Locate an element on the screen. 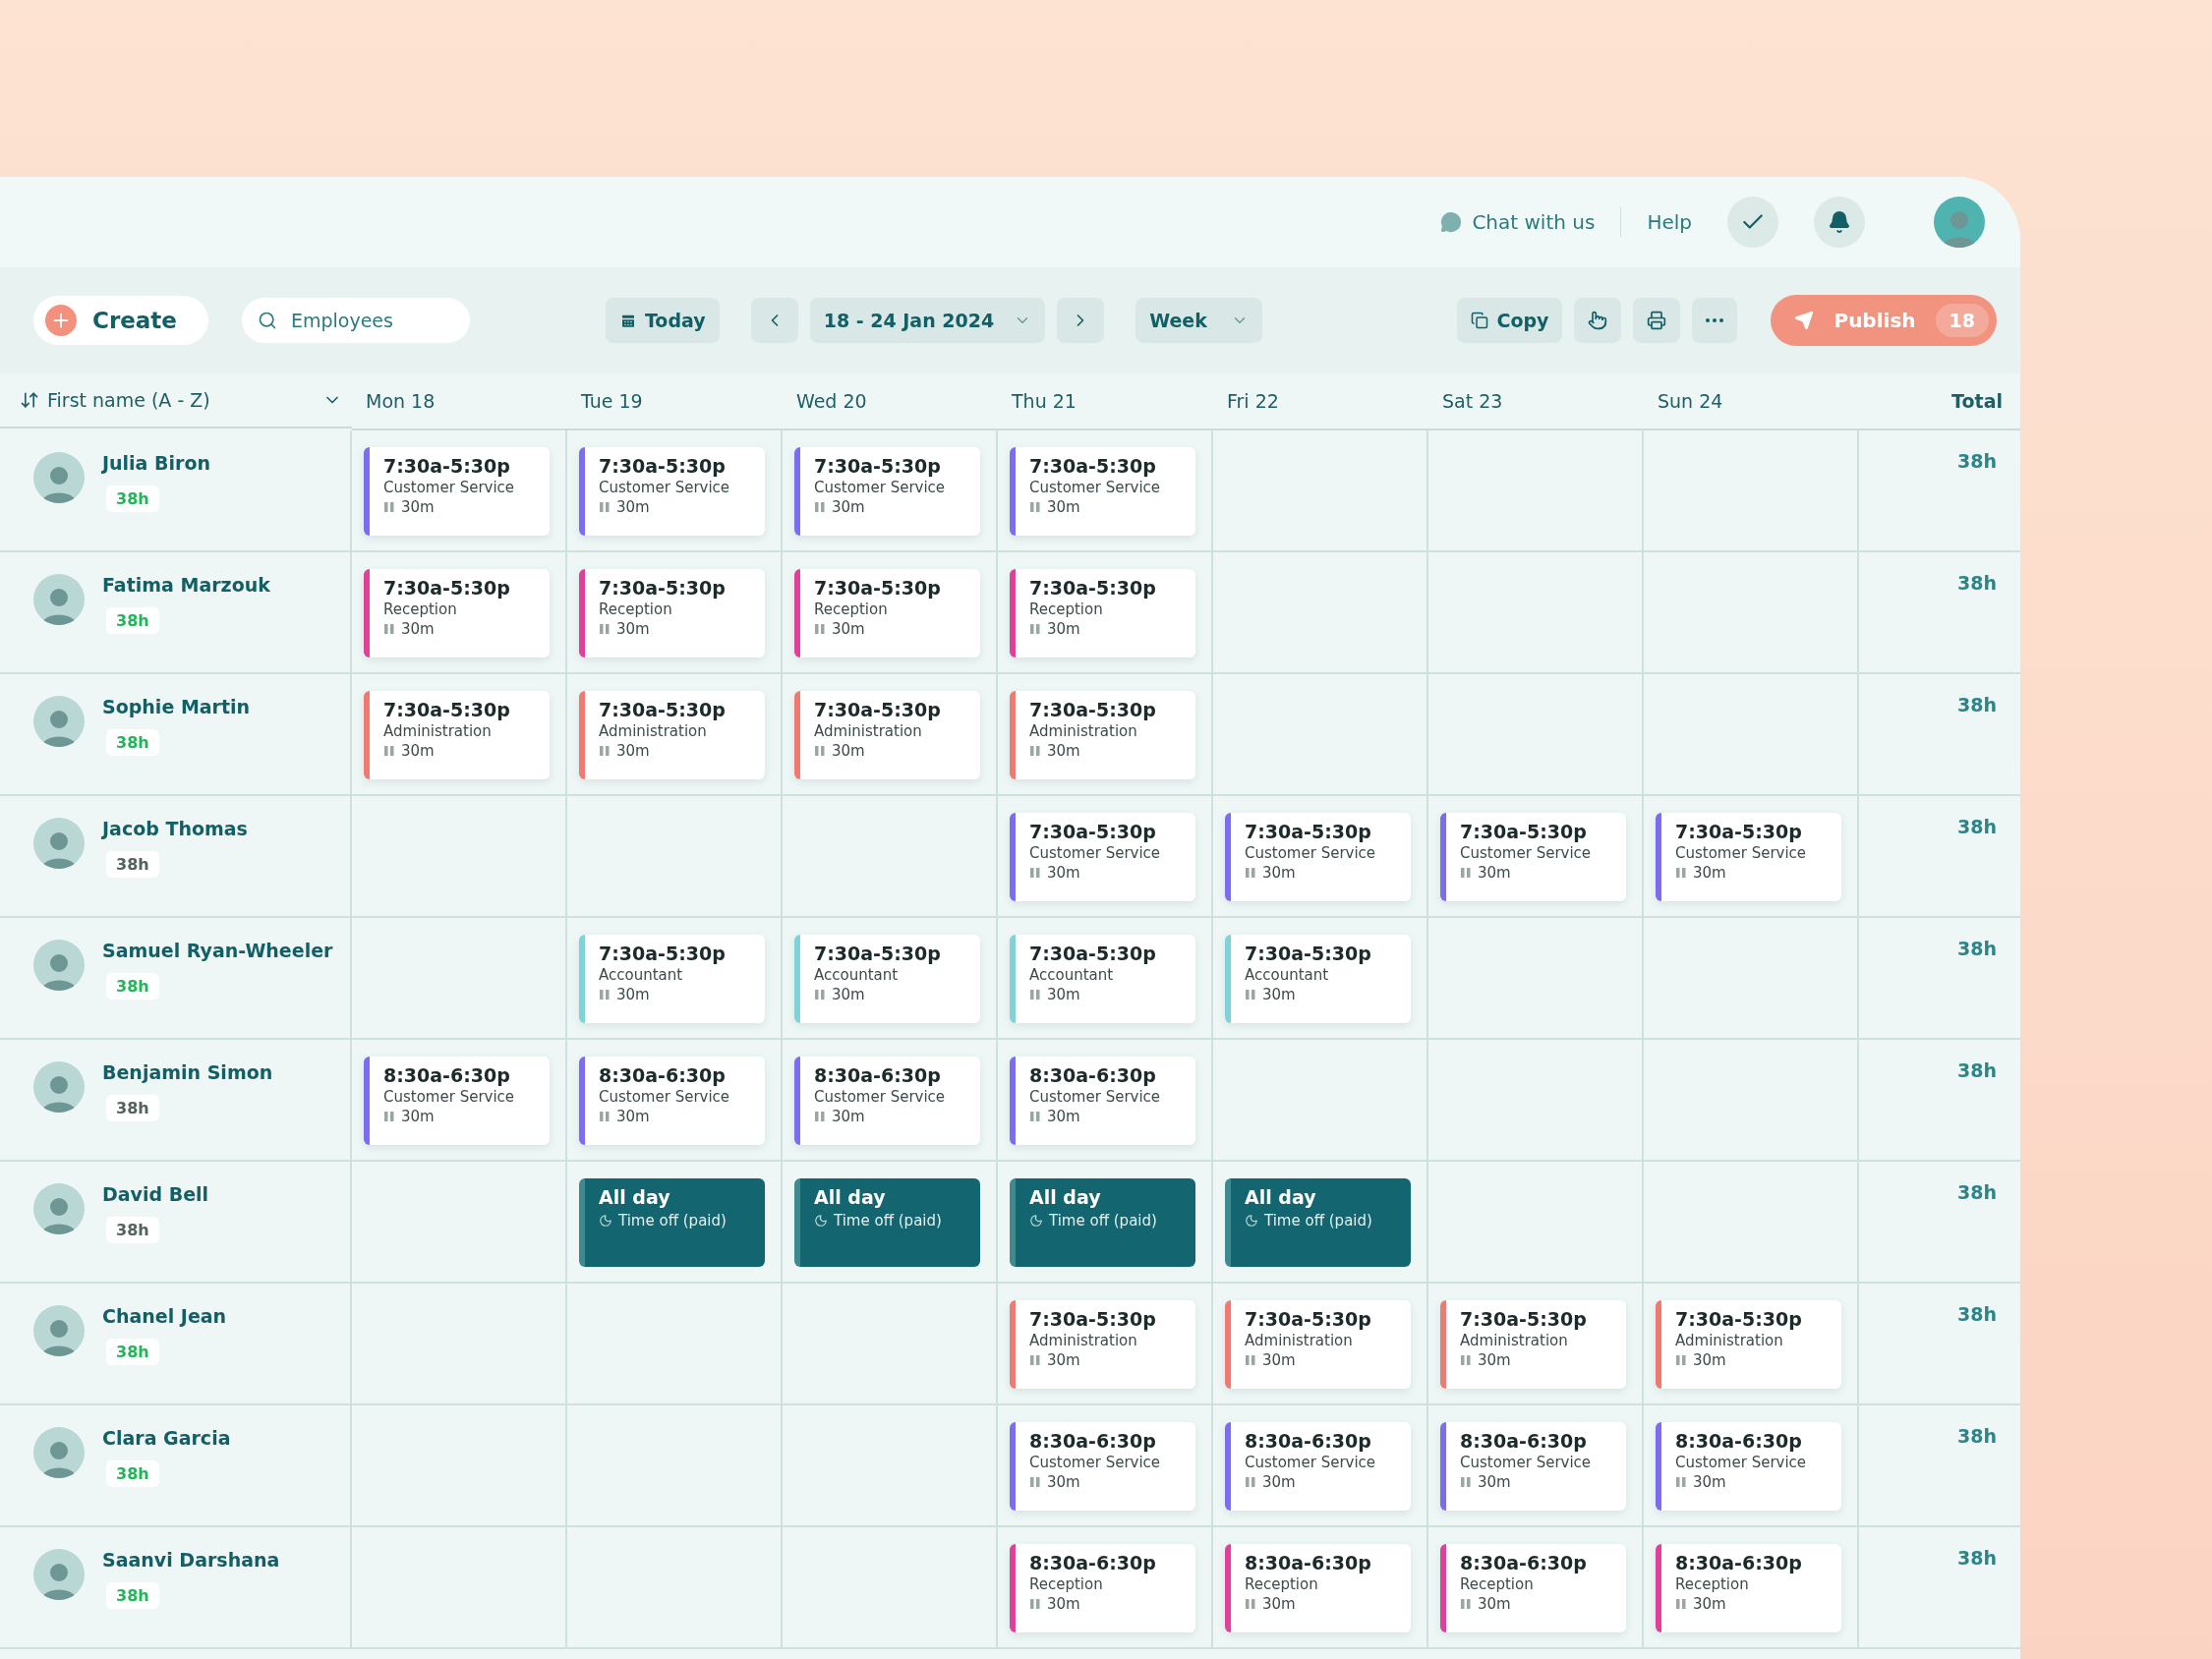 The height and width of the screenshot is (1659, 2212). pointer-hand-button is located at coordinates (1598, 320).